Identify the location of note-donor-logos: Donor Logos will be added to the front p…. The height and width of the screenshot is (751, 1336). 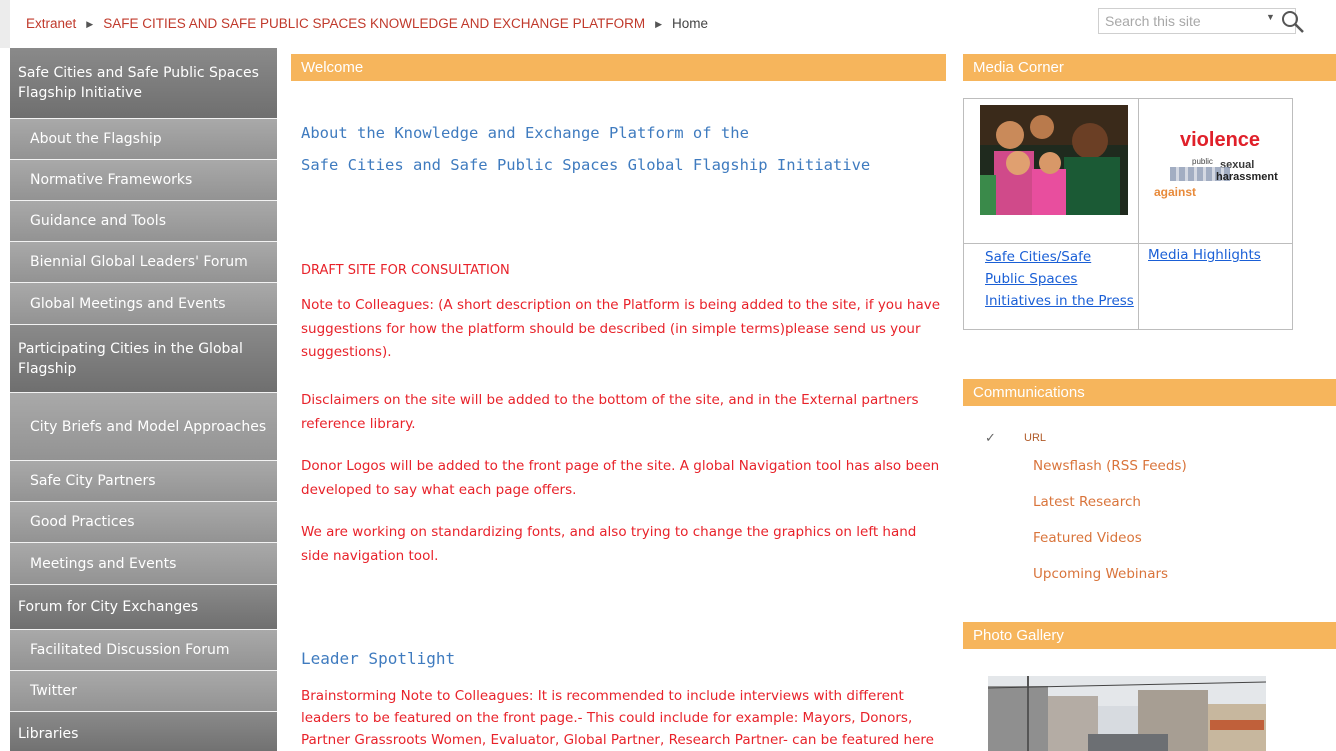
(620, 478).